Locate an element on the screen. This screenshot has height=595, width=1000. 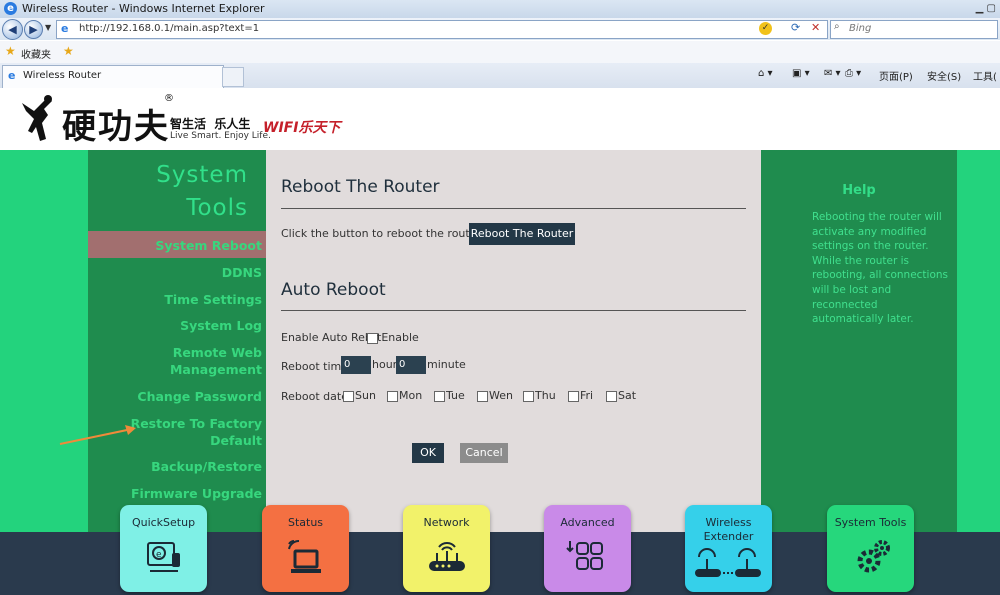
refresh-icon: ⟳ is located at coordinates (795, 27).